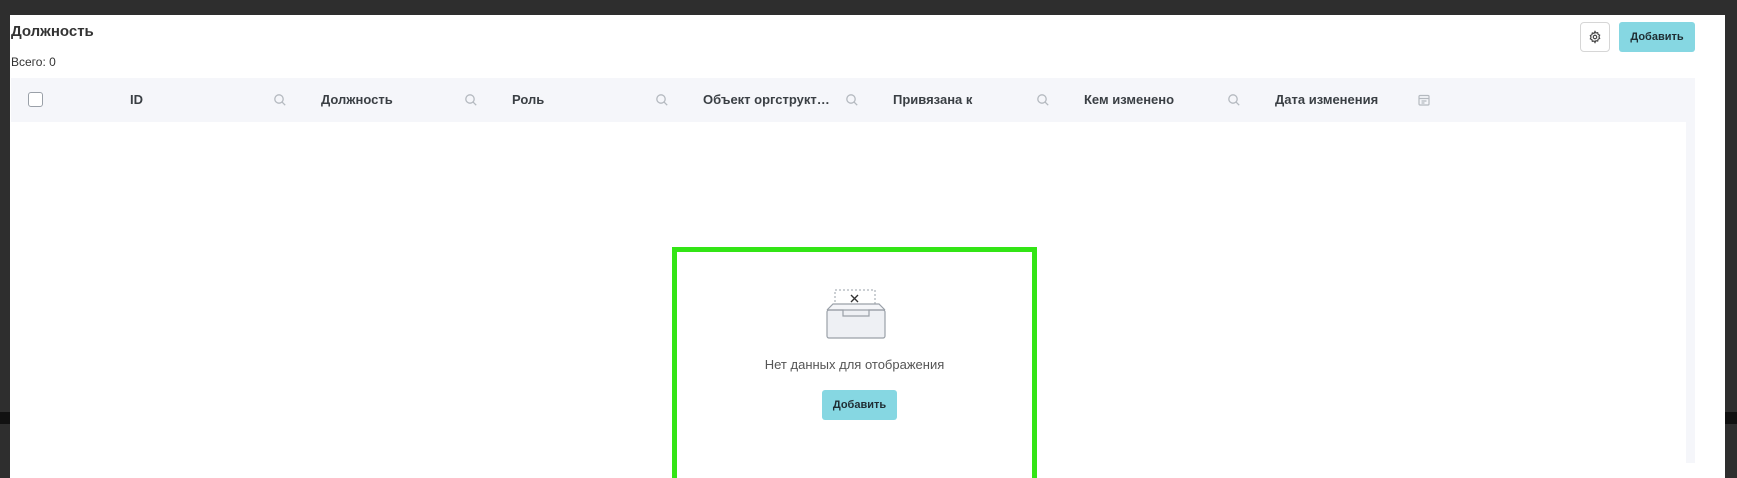  I want to click on gear-icon, so click(1595, 37).